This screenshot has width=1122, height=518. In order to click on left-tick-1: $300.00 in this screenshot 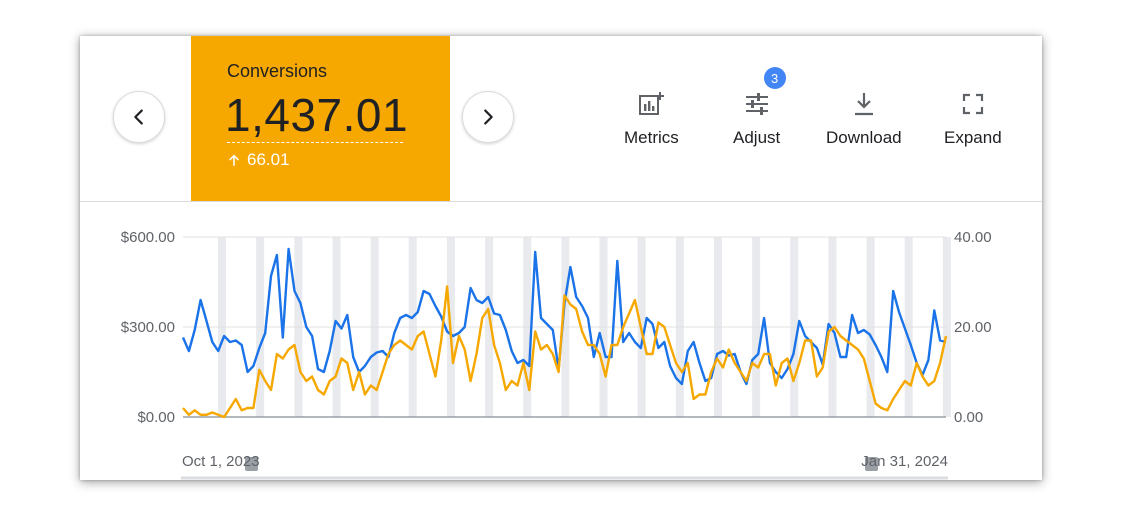, I will do `click(148, 327)`.